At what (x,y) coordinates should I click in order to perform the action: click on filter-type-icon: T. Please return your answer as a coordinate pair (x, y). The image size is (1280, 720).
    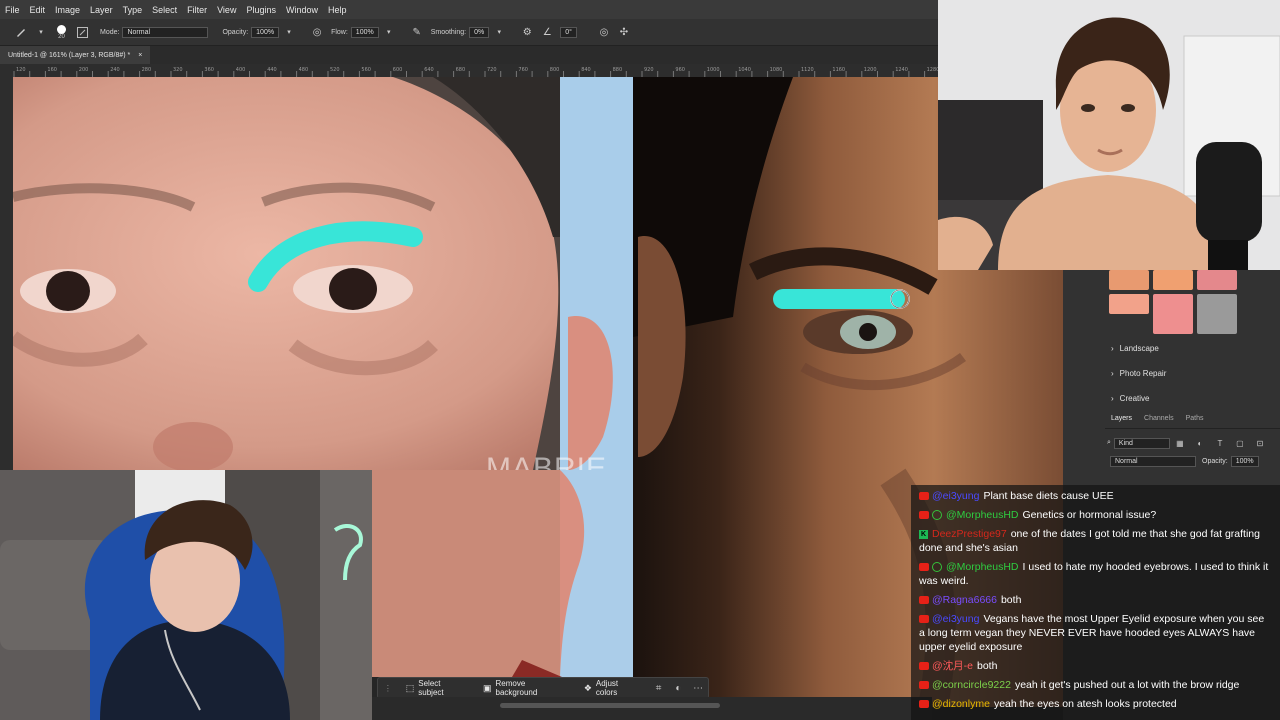
    Looking at the image, I should click on (1220, 443).